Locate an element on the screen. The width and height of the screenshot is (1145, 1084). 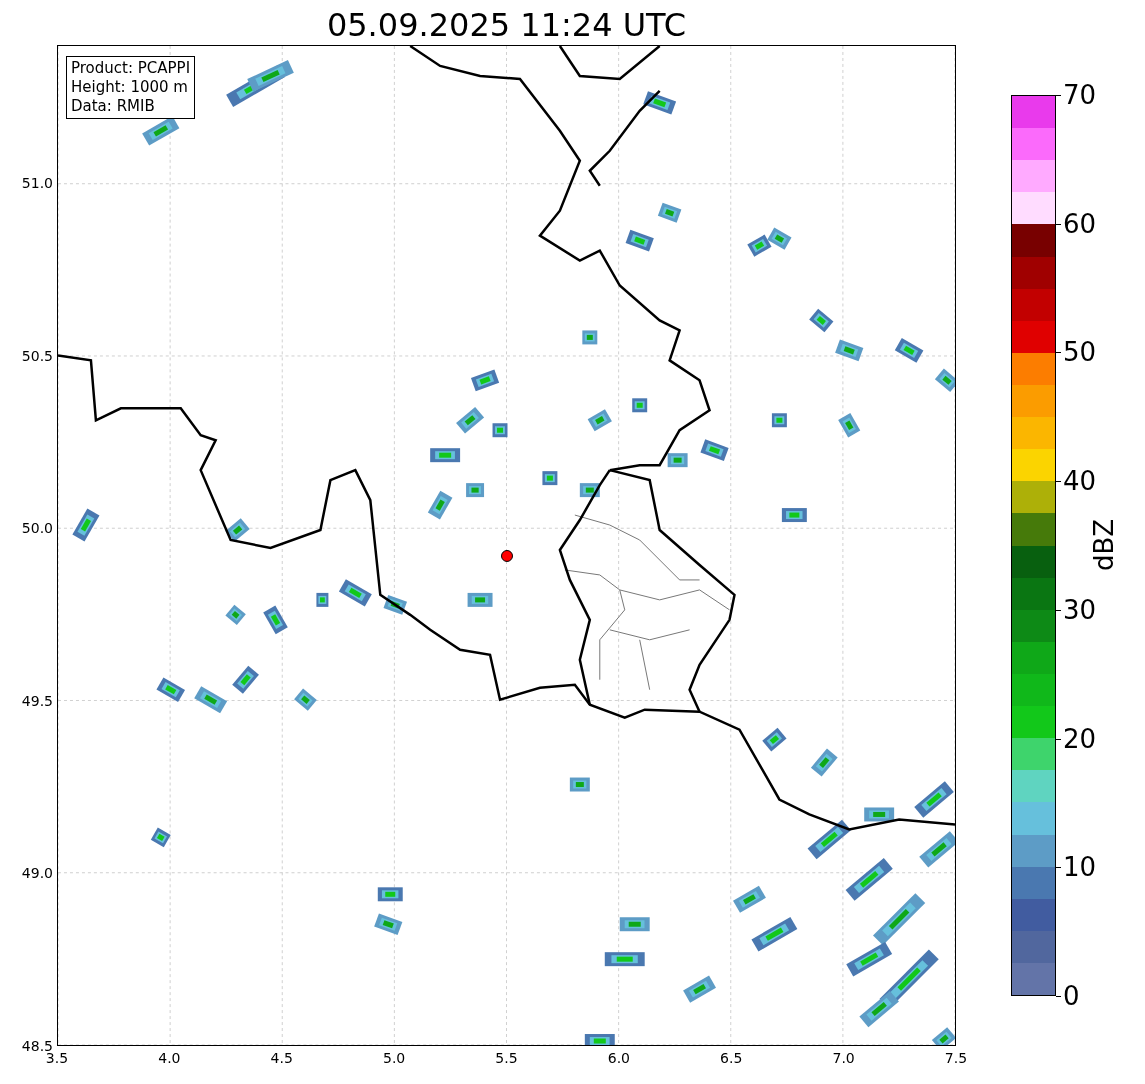
colorbar-tick-label: 30 is located at coordinates (1080, 609).